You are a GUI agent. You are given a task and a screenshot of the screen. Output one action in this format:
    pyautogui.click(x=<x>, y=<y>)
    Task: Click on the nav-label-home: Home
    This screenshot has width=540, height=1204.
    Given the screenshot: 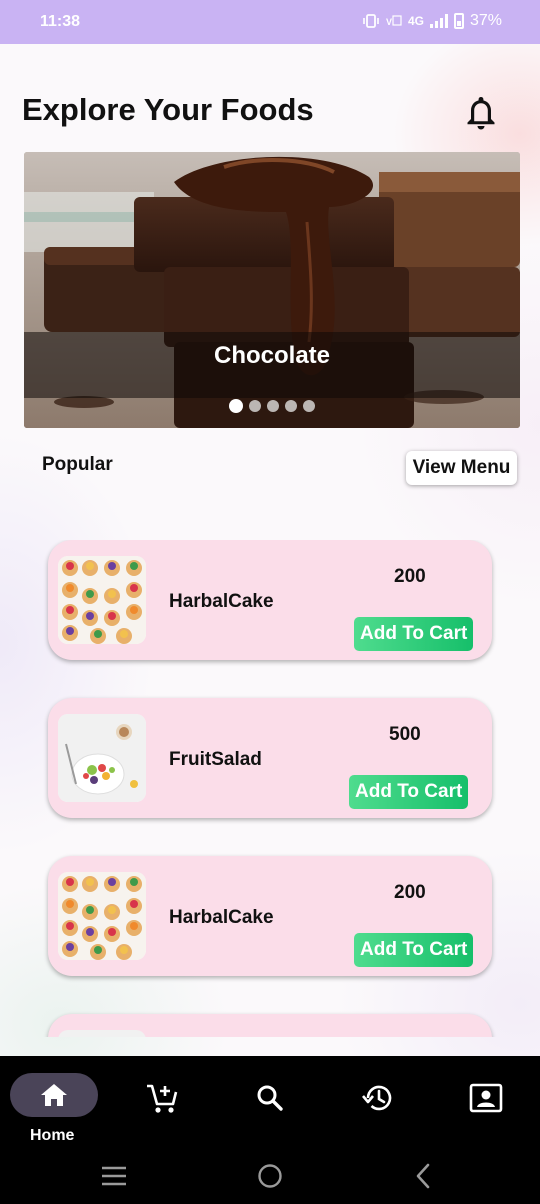 What is the action you would take?
    pyautogui.click(x=52, y=1135)
    